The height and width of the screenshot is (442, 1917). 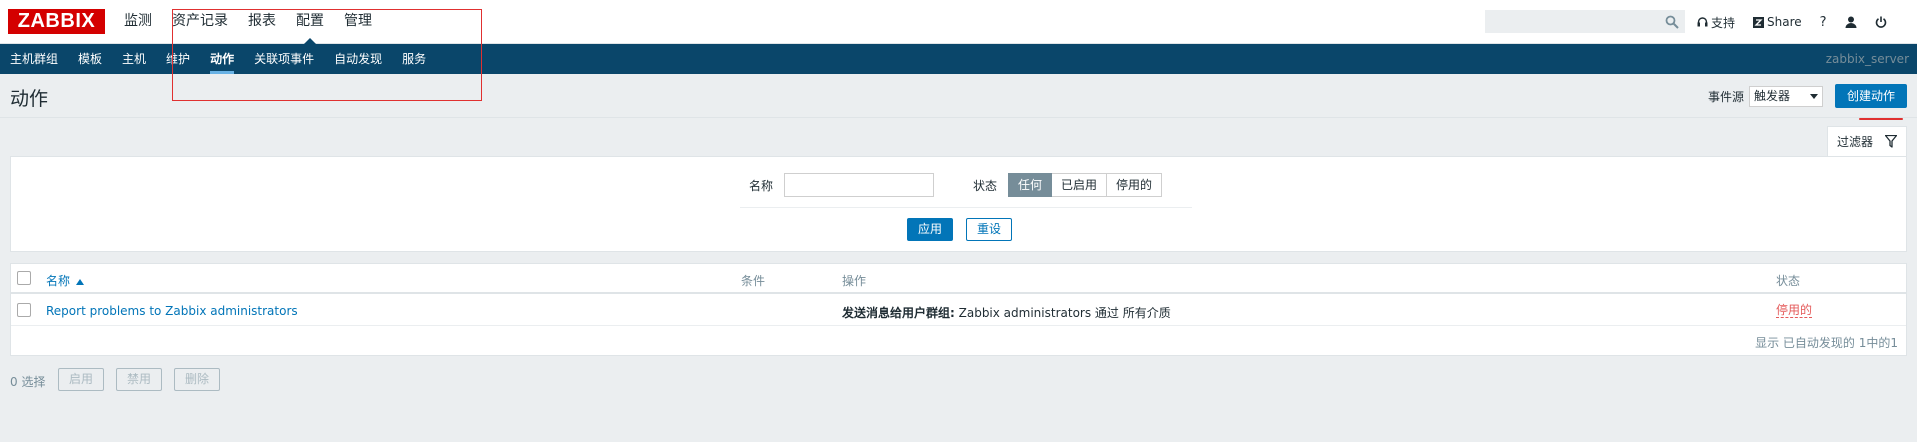 What do you see at coordinates (178, 59) in the screenshot?
I see `subnav-maintenance: 维护` at bounding box center [178, 59].